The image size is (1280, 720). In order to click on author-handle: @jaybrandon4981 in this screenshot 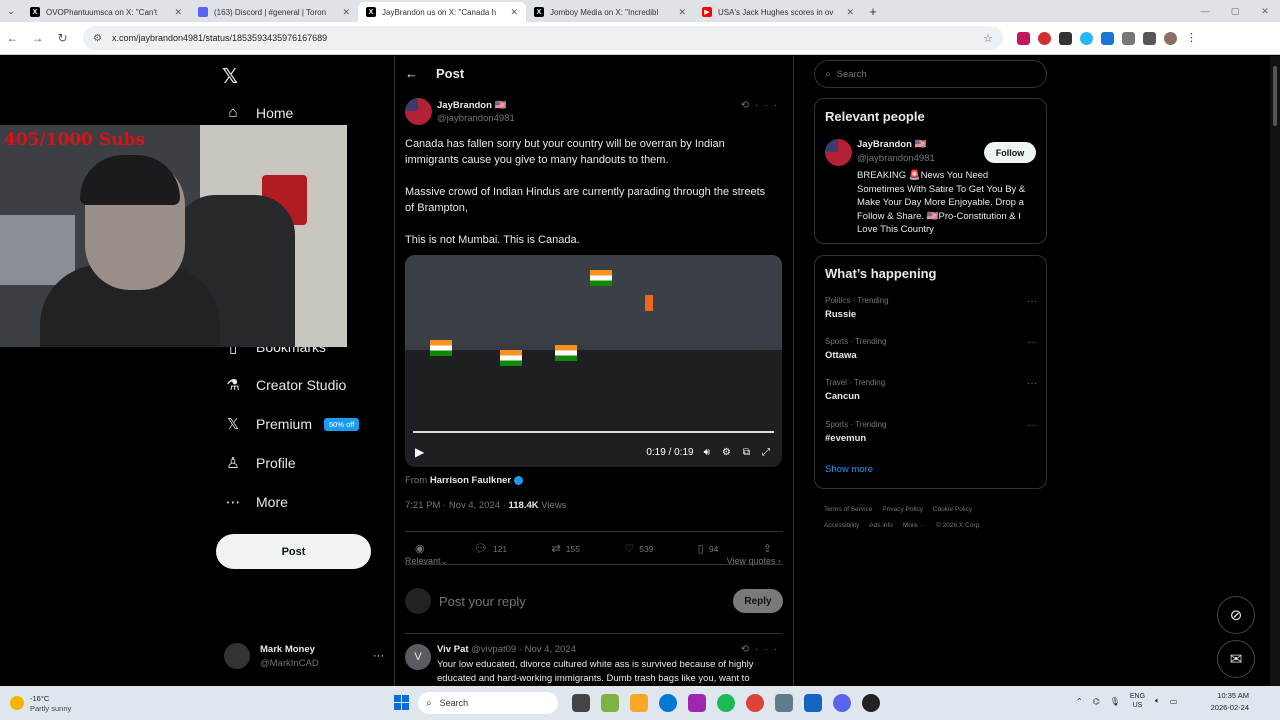, I will do `click(476, 118)`.